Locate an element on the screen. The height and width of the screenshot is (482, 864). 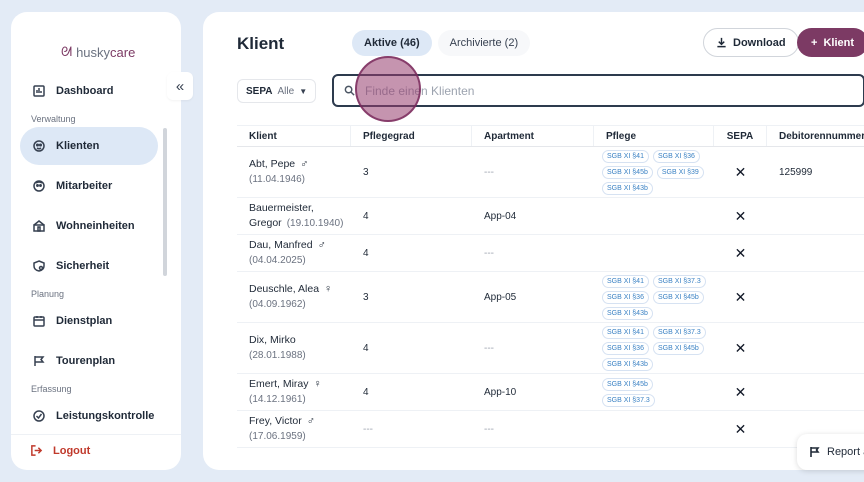
download-label: Download is located at coordinates (759, 42).